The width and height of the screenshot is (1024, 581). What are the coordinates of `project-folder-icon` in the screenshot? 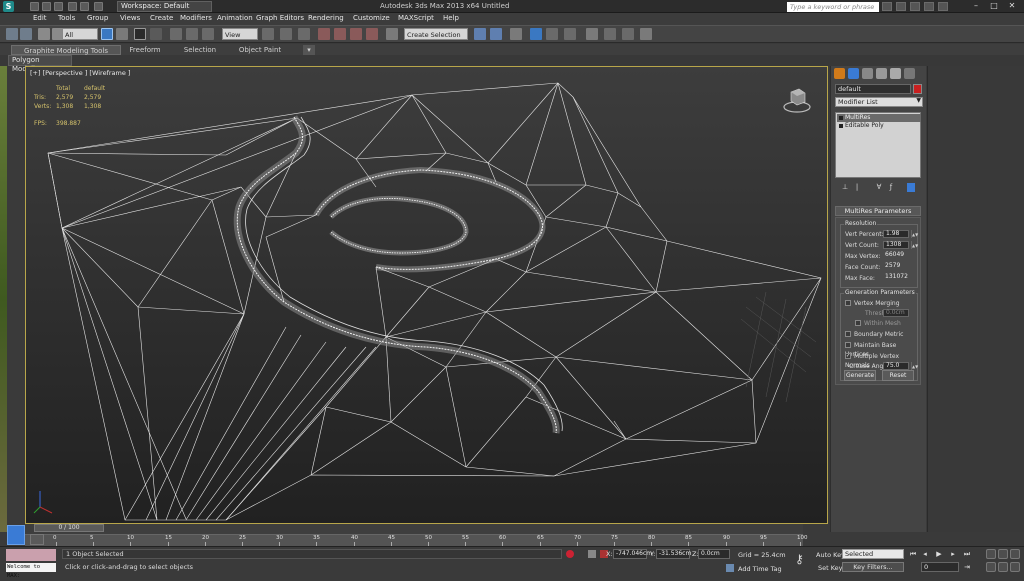 It's located at (98, 6).